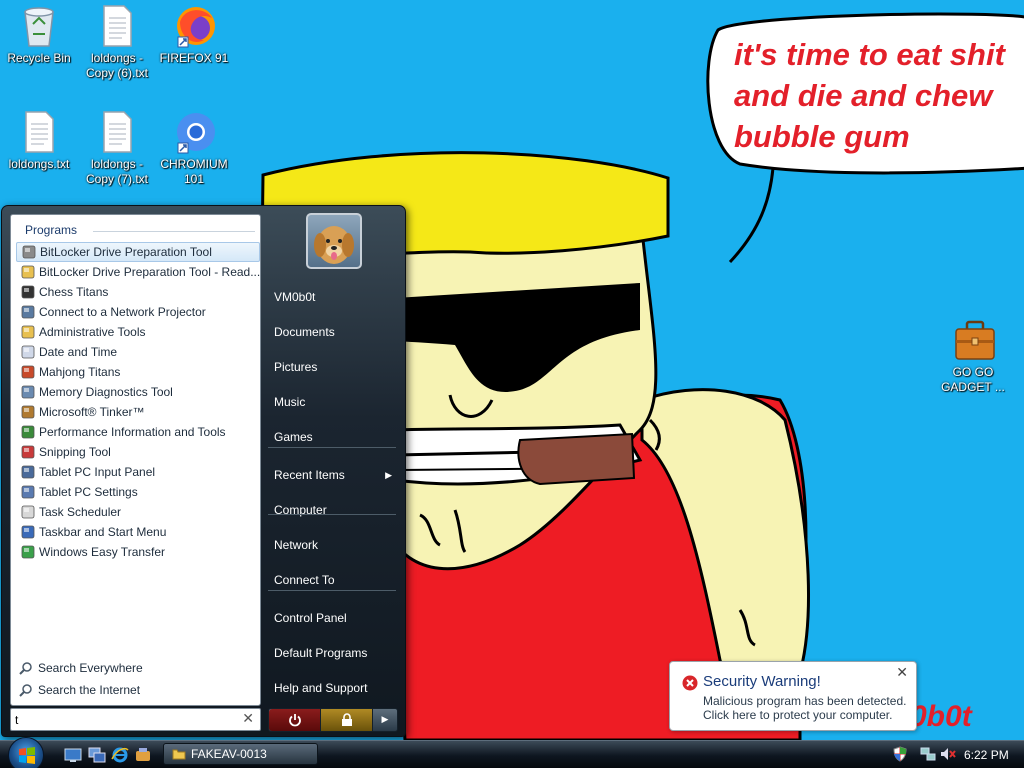 The height and width of the screenshot is (768, 1024). Describe the element at coordinates (248, 719) in the screenshot. I see `search-clear-button: ✕` at that location.